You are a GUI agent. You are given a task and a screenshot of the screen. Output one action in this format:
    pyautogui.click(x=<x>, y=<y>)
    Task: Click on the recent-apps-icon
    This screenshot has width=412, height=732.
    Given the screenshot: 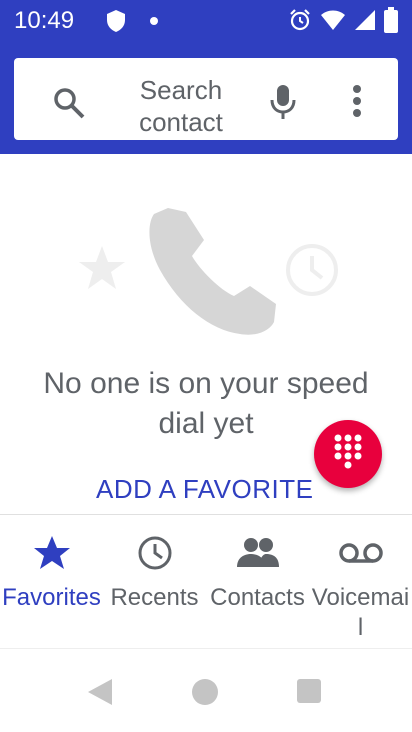 What is the action you would take?
    pyautogui.click(x=309, y=691)
    